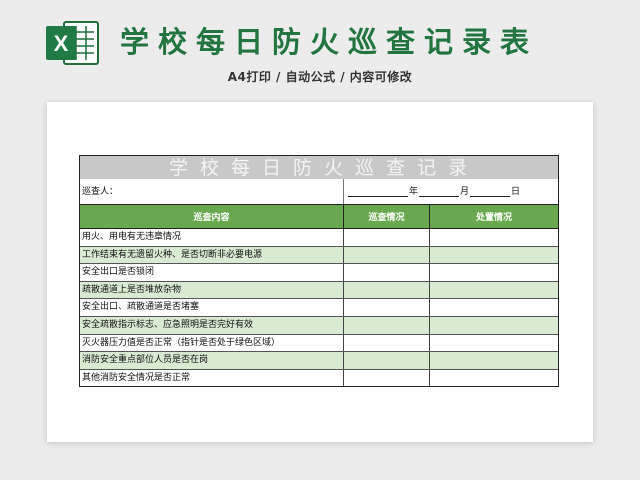  Describe the element at coordinates (493, 218) in the screenshot. I see `column-header-action: 处置情况` at that location.